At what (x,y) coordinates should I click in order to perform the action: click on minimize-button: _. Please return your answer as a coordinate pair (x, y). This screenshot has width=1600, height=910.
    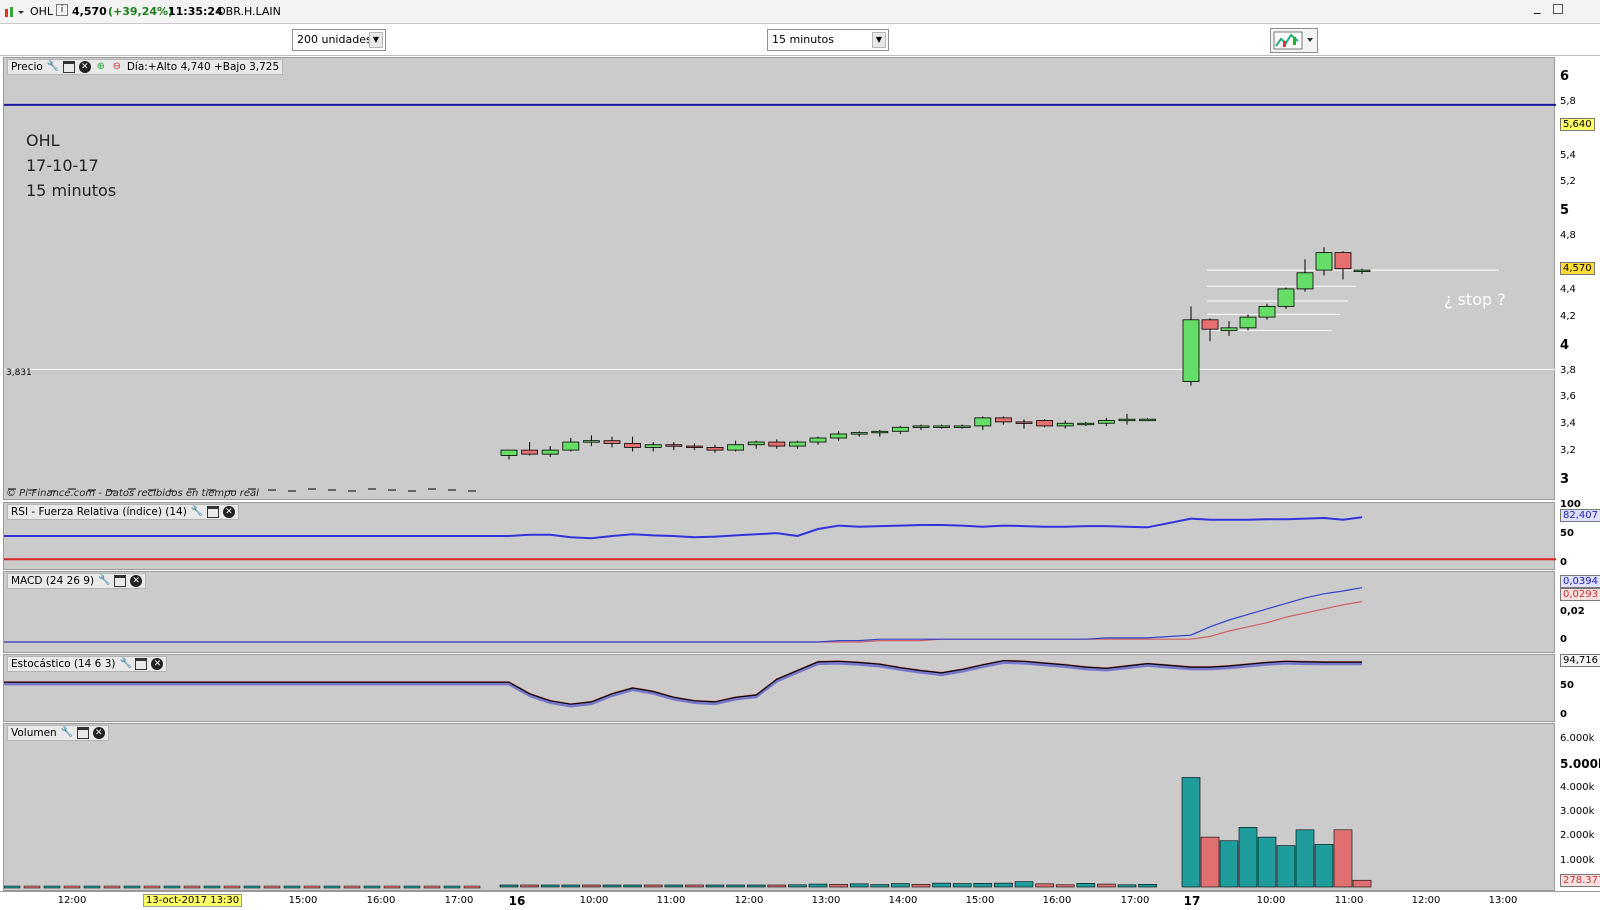
    Looking at the image, I should click on (1537, 7).